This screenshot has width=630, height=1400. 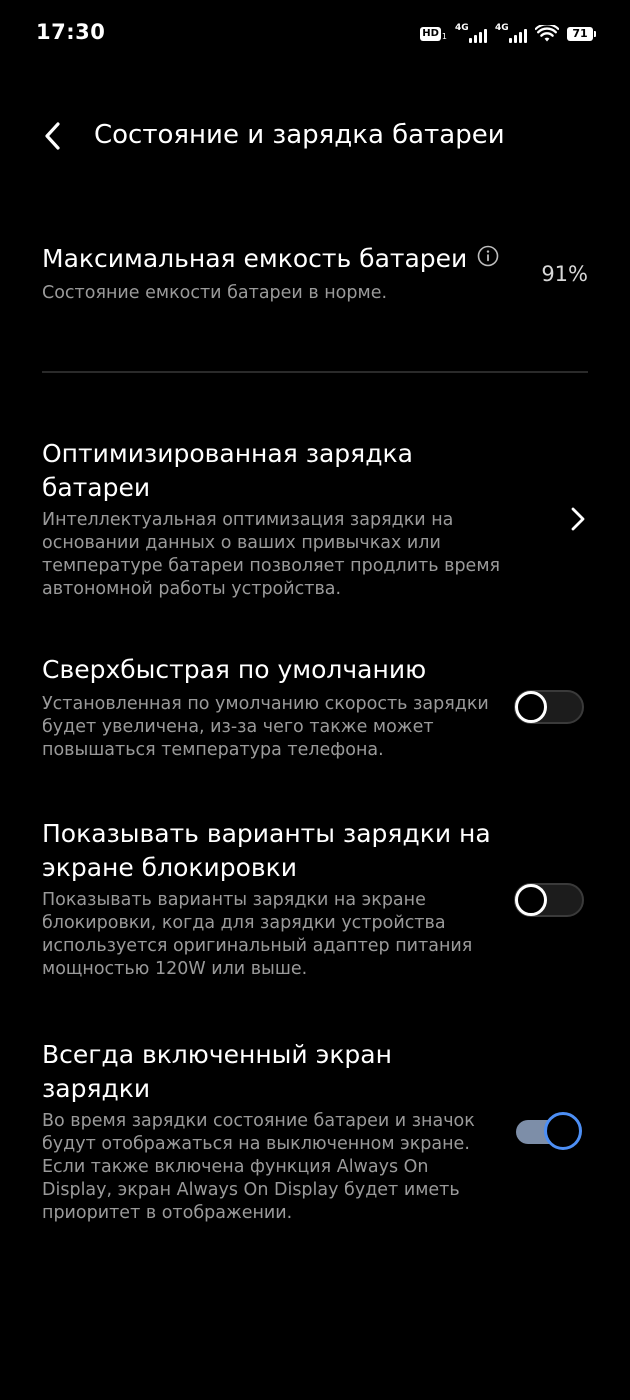 I want to click on back-arrow-icon, so click(x=52, y=136).